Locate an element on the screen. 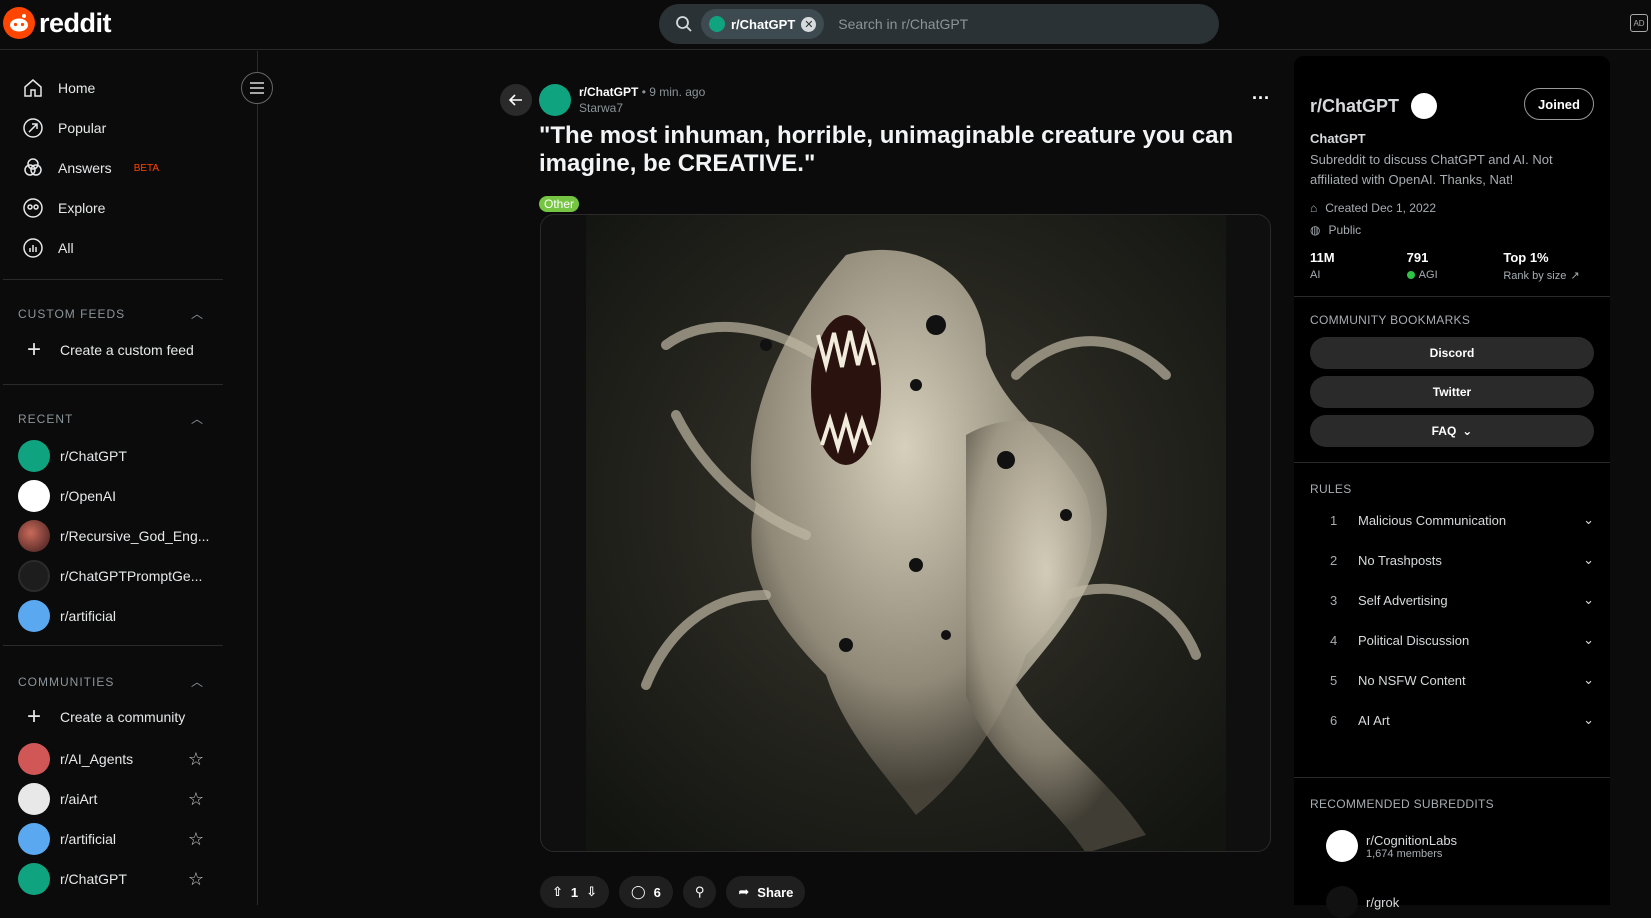 The height and width of the screenshot is (918, 1651). rule-item: 2 No Trashposts ⌄ is located at coordinates (1452, 560).